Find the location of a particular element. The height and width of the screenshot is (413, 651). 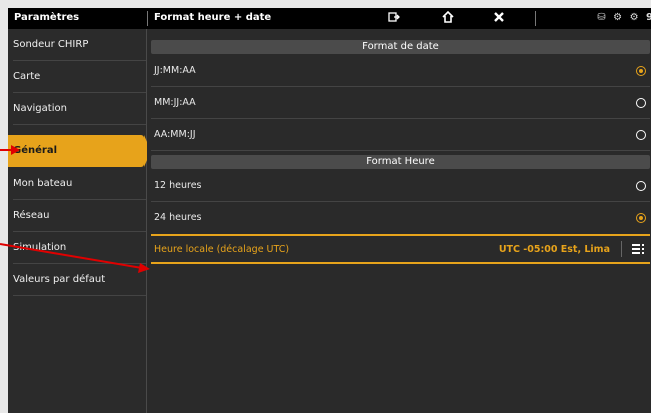

sidebar-item-valeurs-par-defaut: Valeurs par défaut is located at coordinates (77, 280).